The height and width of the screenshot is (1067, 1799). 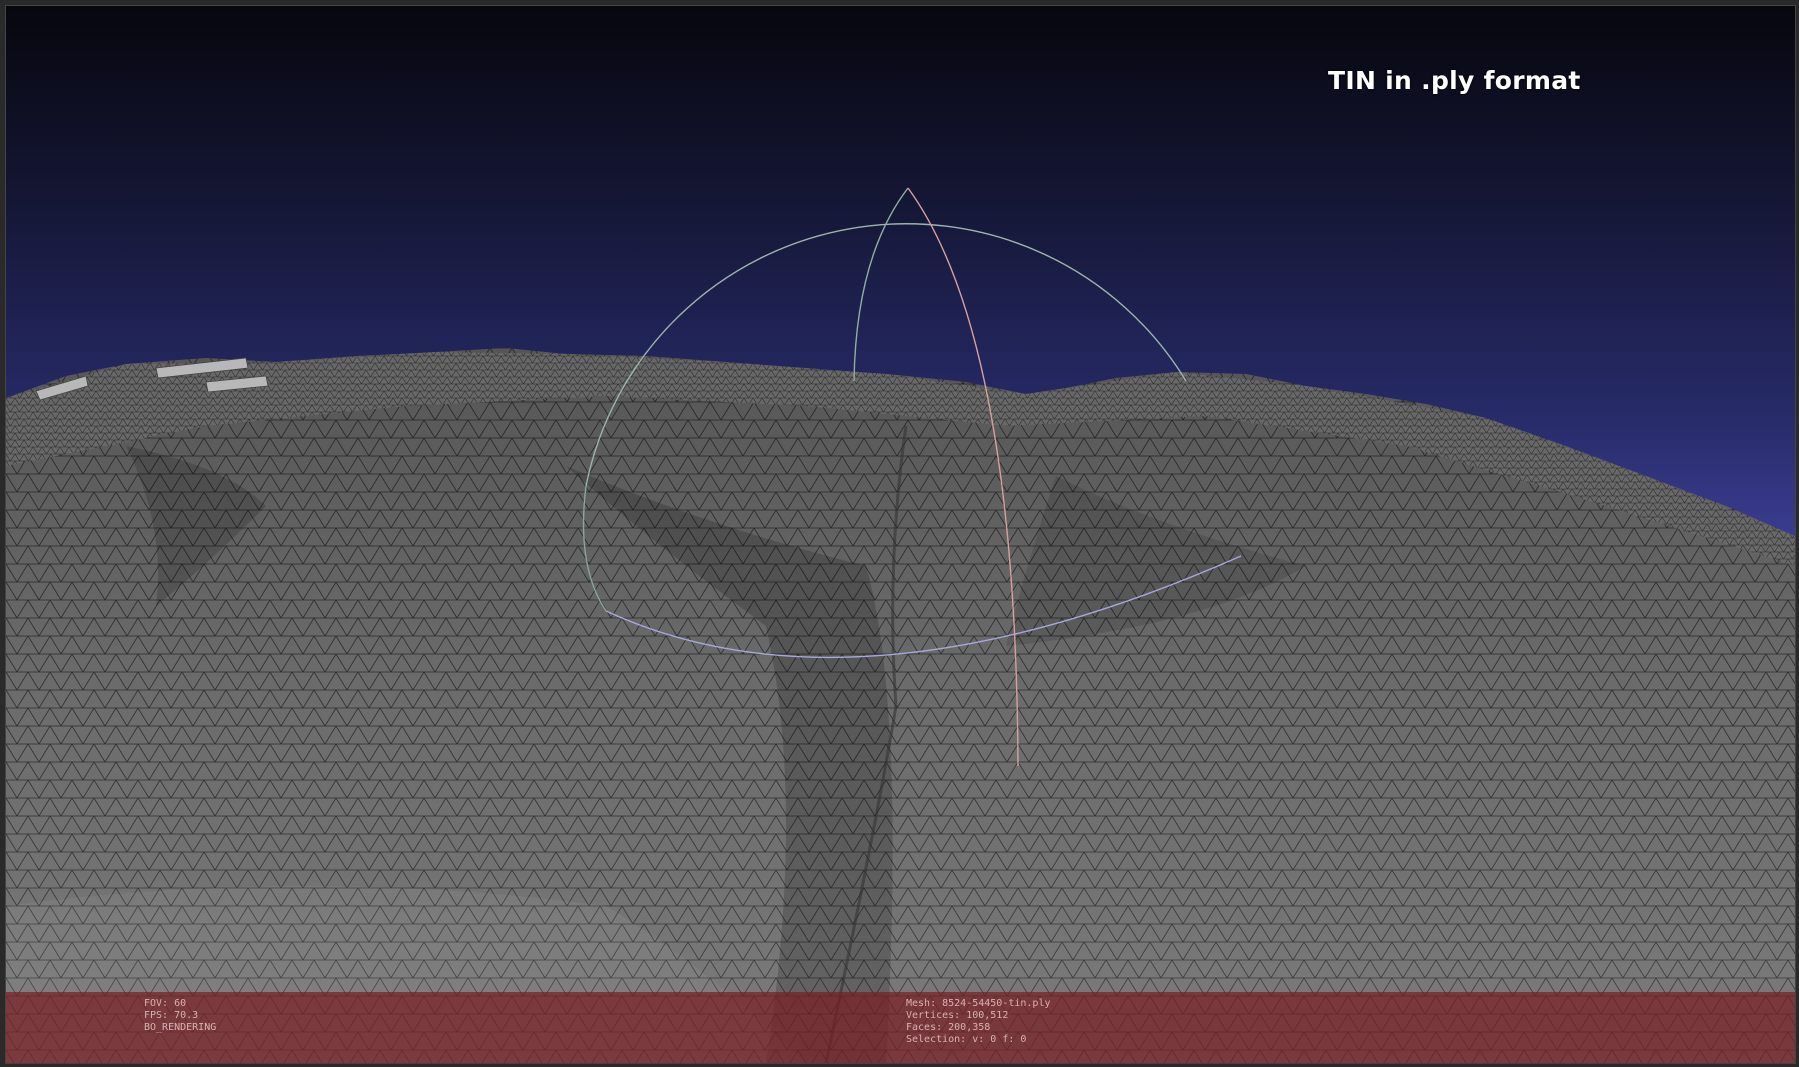 I want to click on face-count: Faces: 200,358, so click(x=948, y=1027).